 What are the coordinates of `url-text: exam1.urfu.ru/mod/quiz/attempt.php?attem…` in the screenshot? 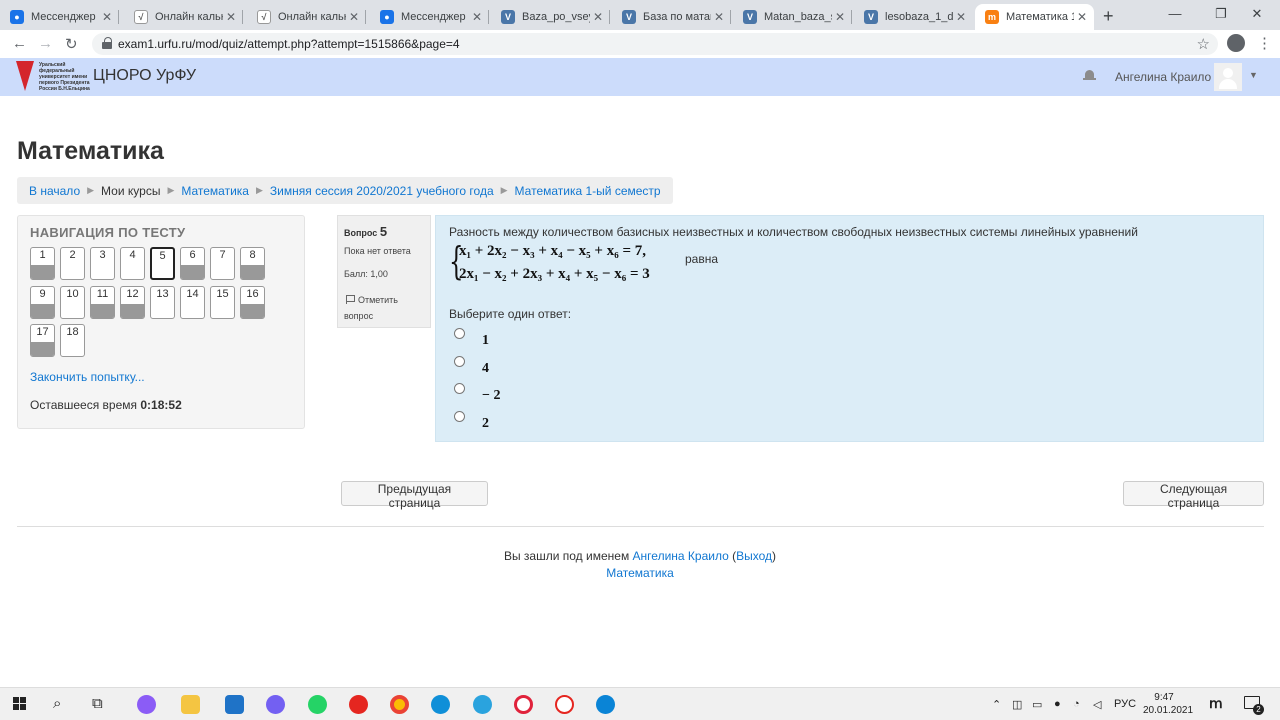 It's located at (289, 44).